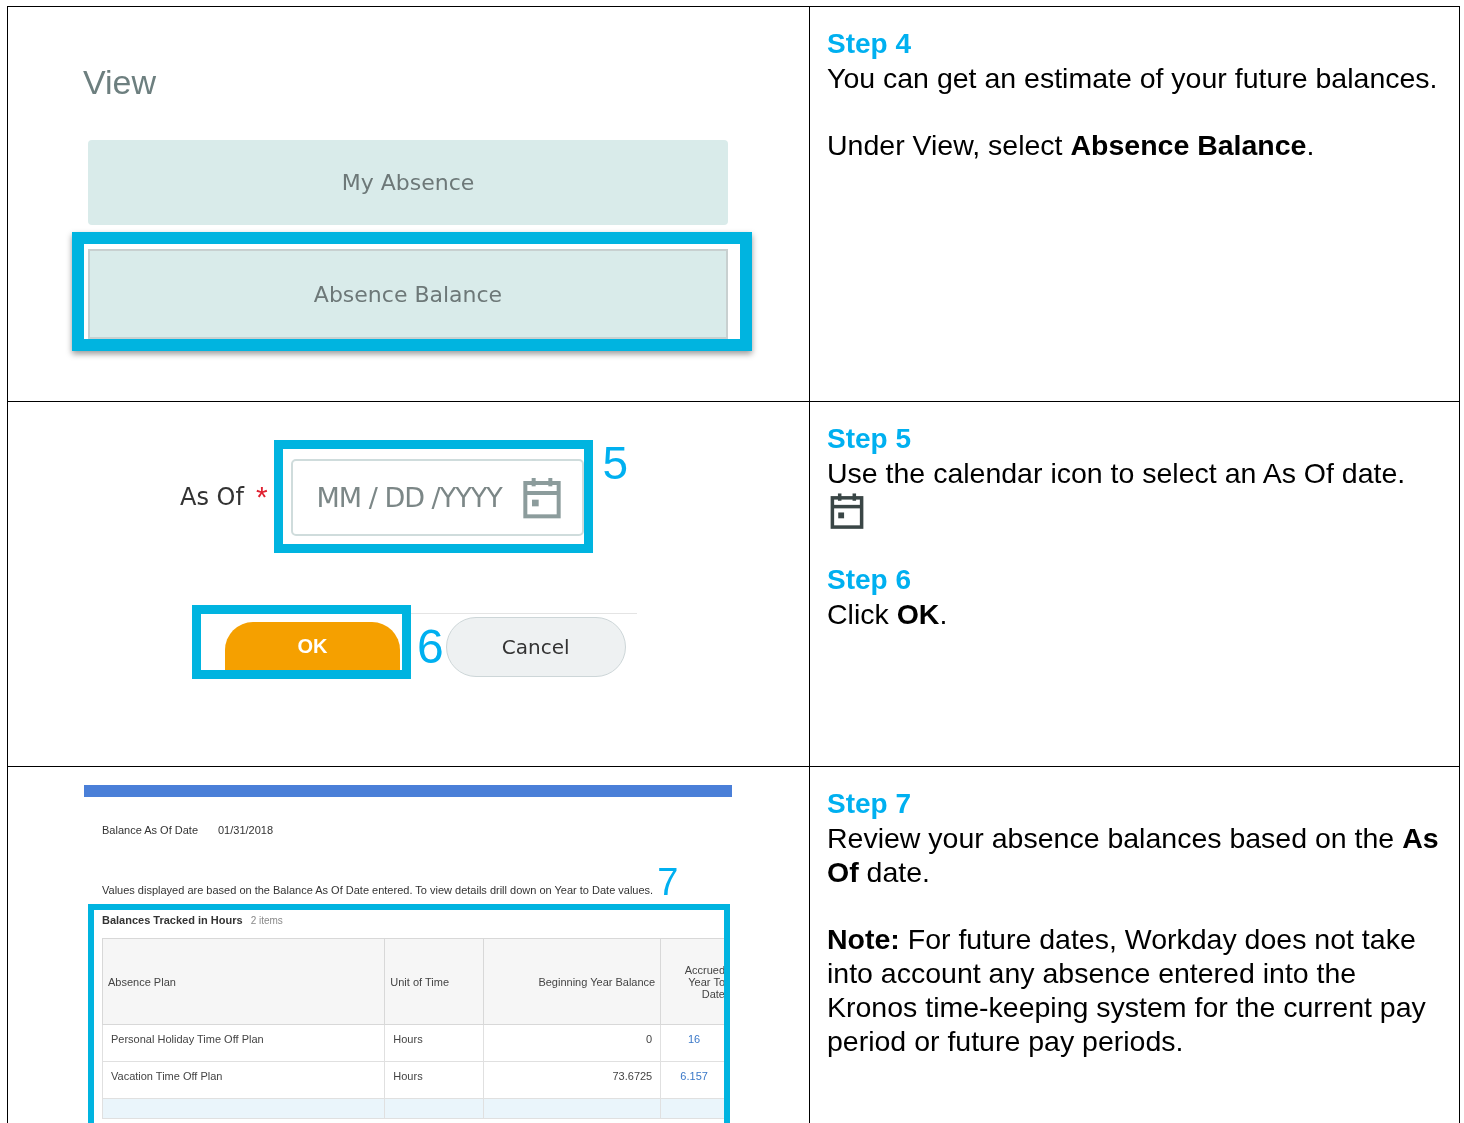 The height and width of the screenshot is (1123, 1464). I want to click on field-label: As Of, so click(212, 496).